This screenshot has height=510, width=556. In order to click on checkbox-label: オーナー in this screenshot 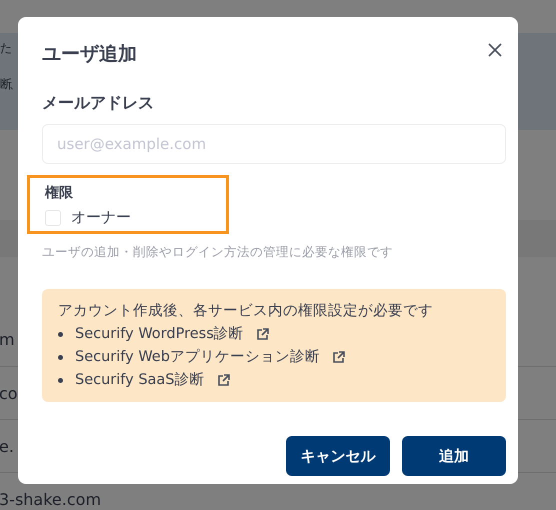, I will do `click(101, 217)`.